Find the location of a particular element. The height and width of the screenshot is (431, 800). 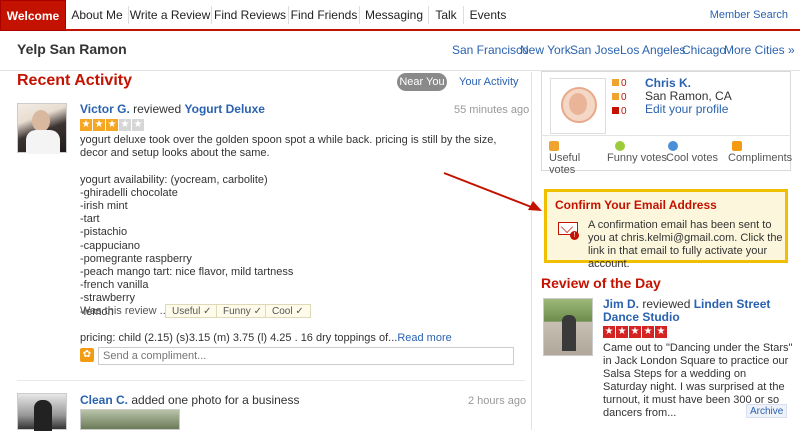

read-more-link: Read more is located at coordinates (424, 338).